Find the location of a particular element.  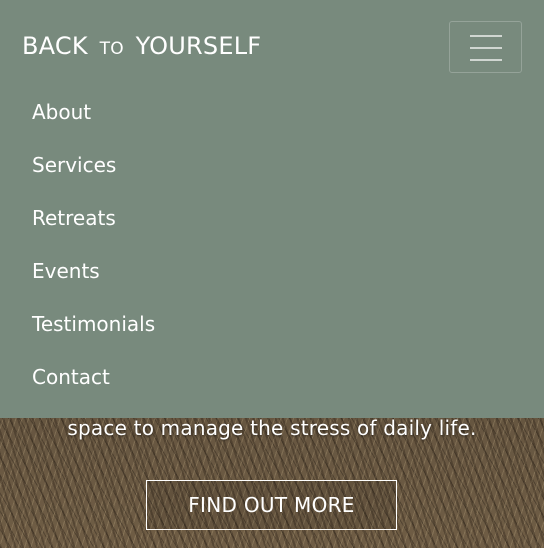

nav-item-contact: Contact is located at coordinates (93, 391).